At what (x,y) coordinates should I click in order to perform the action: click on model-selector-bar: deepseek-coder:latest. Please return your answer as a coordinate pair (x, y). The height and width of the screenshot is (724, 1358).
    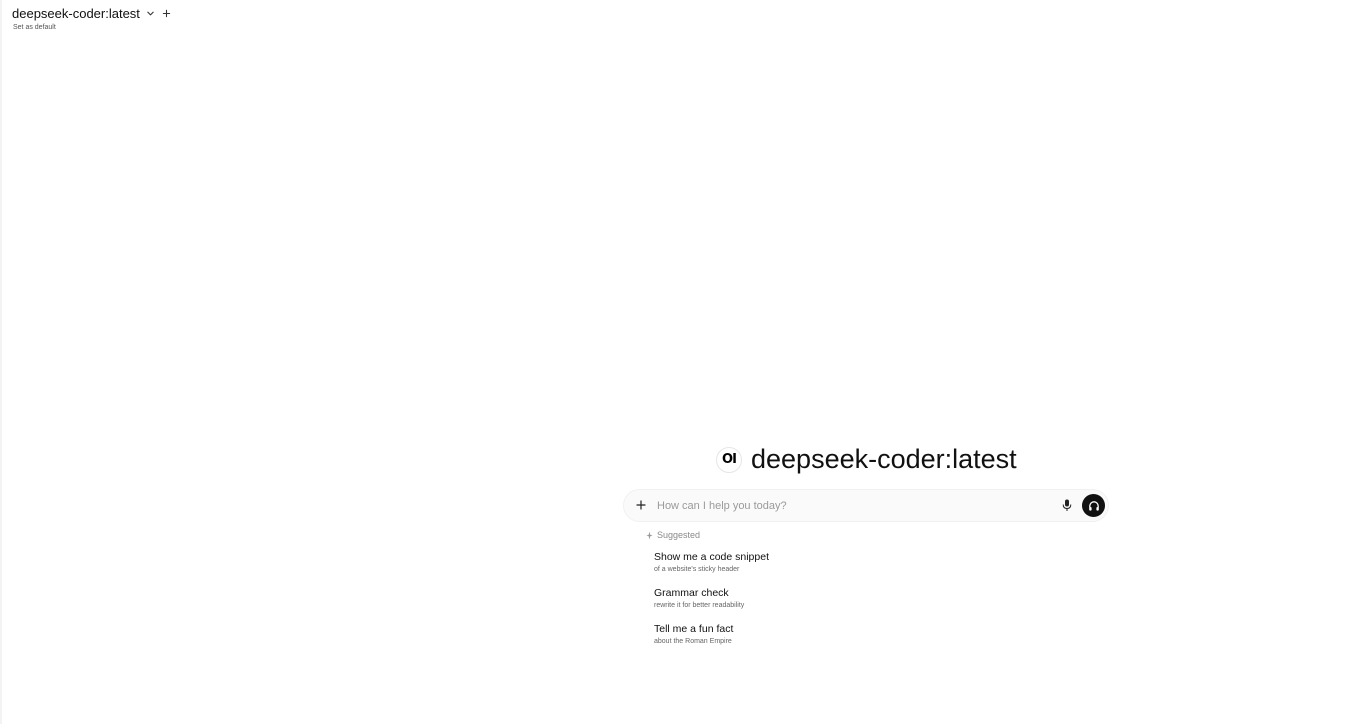
    Looking at the image, I should click on (93, 13).